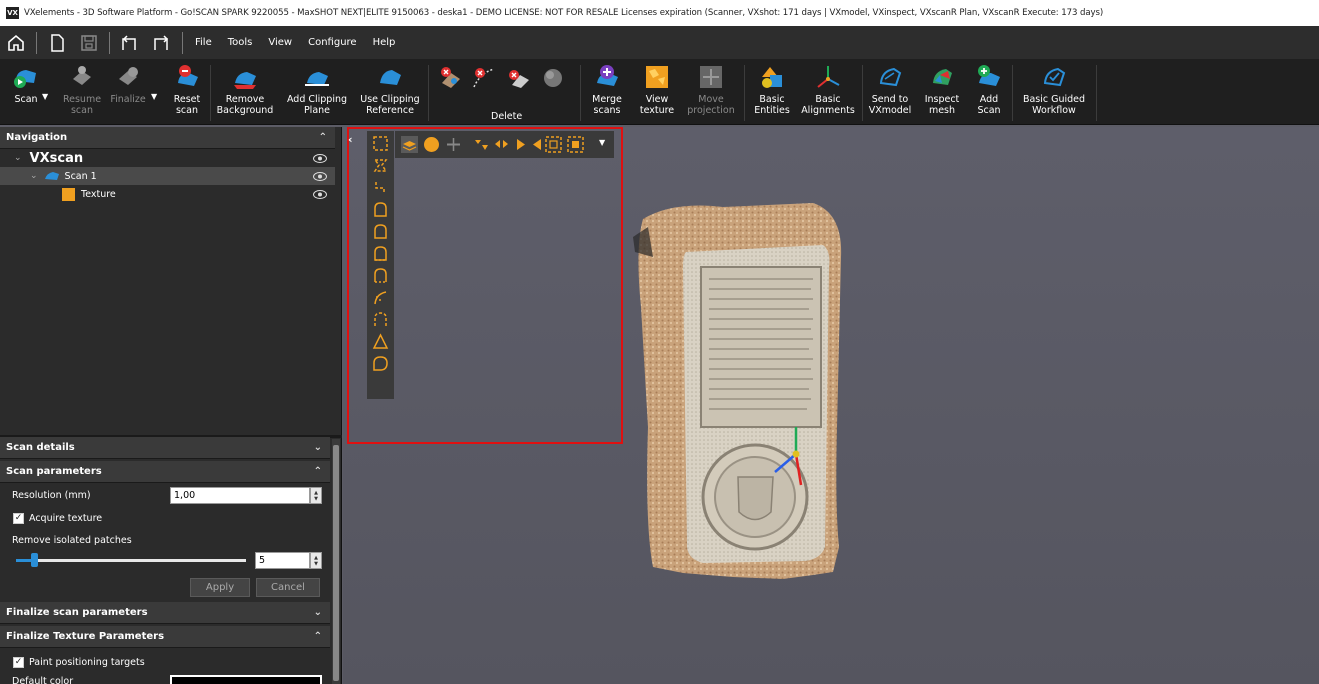 This screenshot has width=1319, height=684. I want to click on finalize-scan-parameters-header: Finalize scan parameters ⌄, so click(165, 613).